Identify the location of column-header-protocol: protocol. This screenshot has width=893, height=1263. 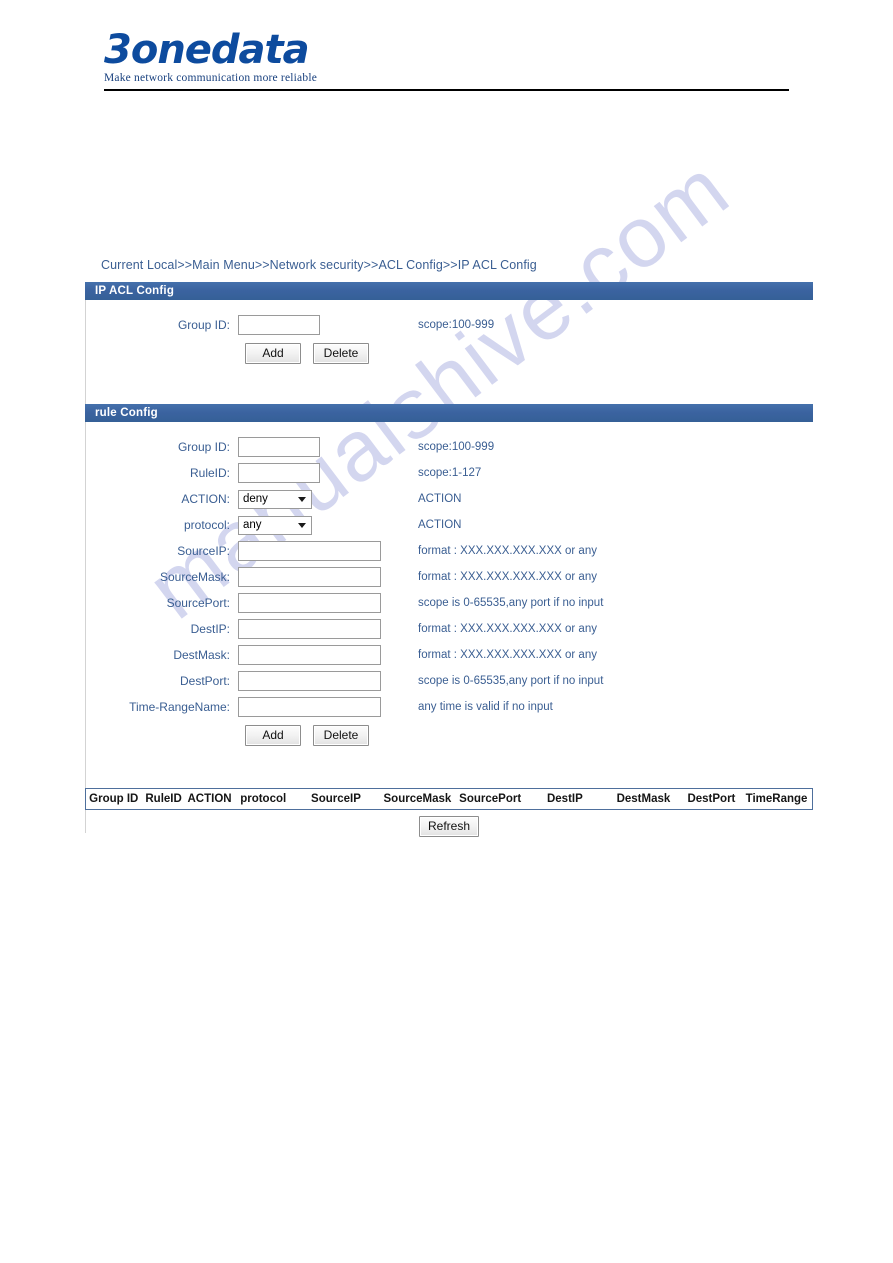
(263, 799).